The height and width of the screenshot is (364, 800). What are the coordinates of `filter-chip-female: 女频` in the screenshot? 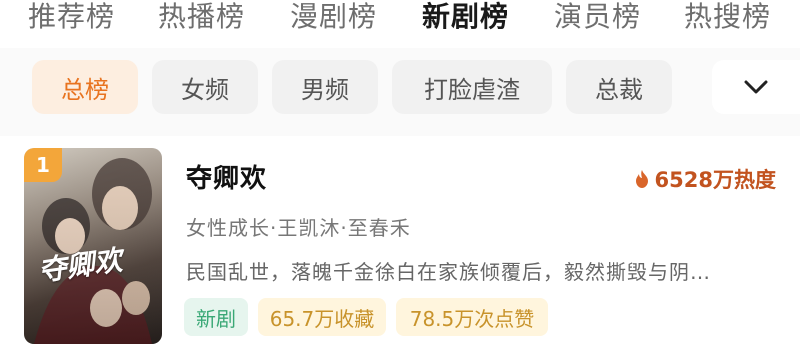 It's located at (205, 87).